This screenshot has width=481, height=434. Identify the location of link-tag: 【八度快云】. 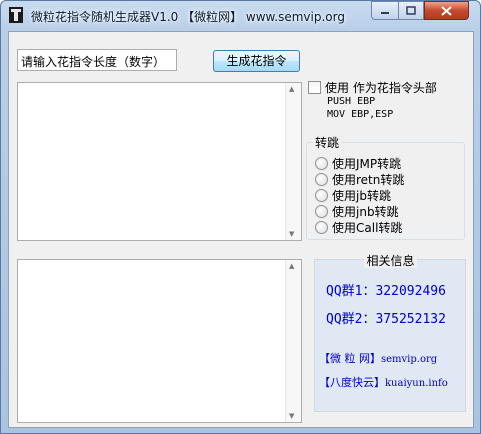
(352, 382).